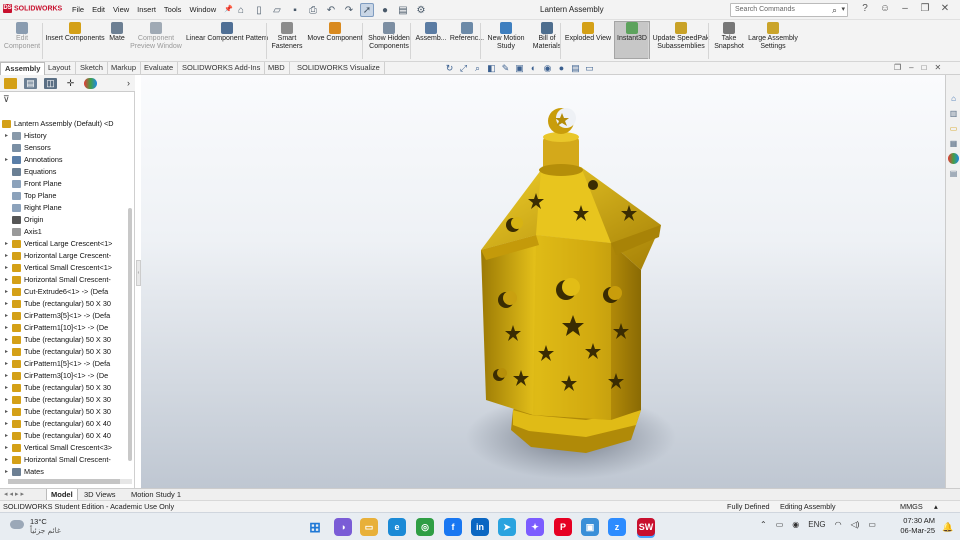 The height and width of the screenshot is (540, 960). Describe the element at coordinates (66, 244) in the screenshot. I see `tree-item: ▸ Vertical Large Crescent<1>` at that location.